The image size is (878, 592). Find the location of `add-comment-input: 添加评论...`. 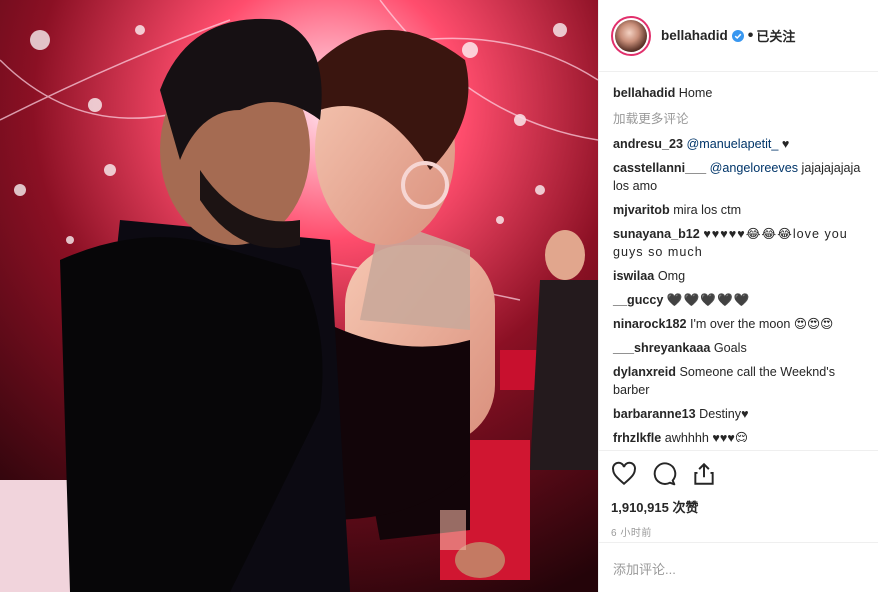

add-comment-input: 添加评论... is located at coordinates (738, 567).